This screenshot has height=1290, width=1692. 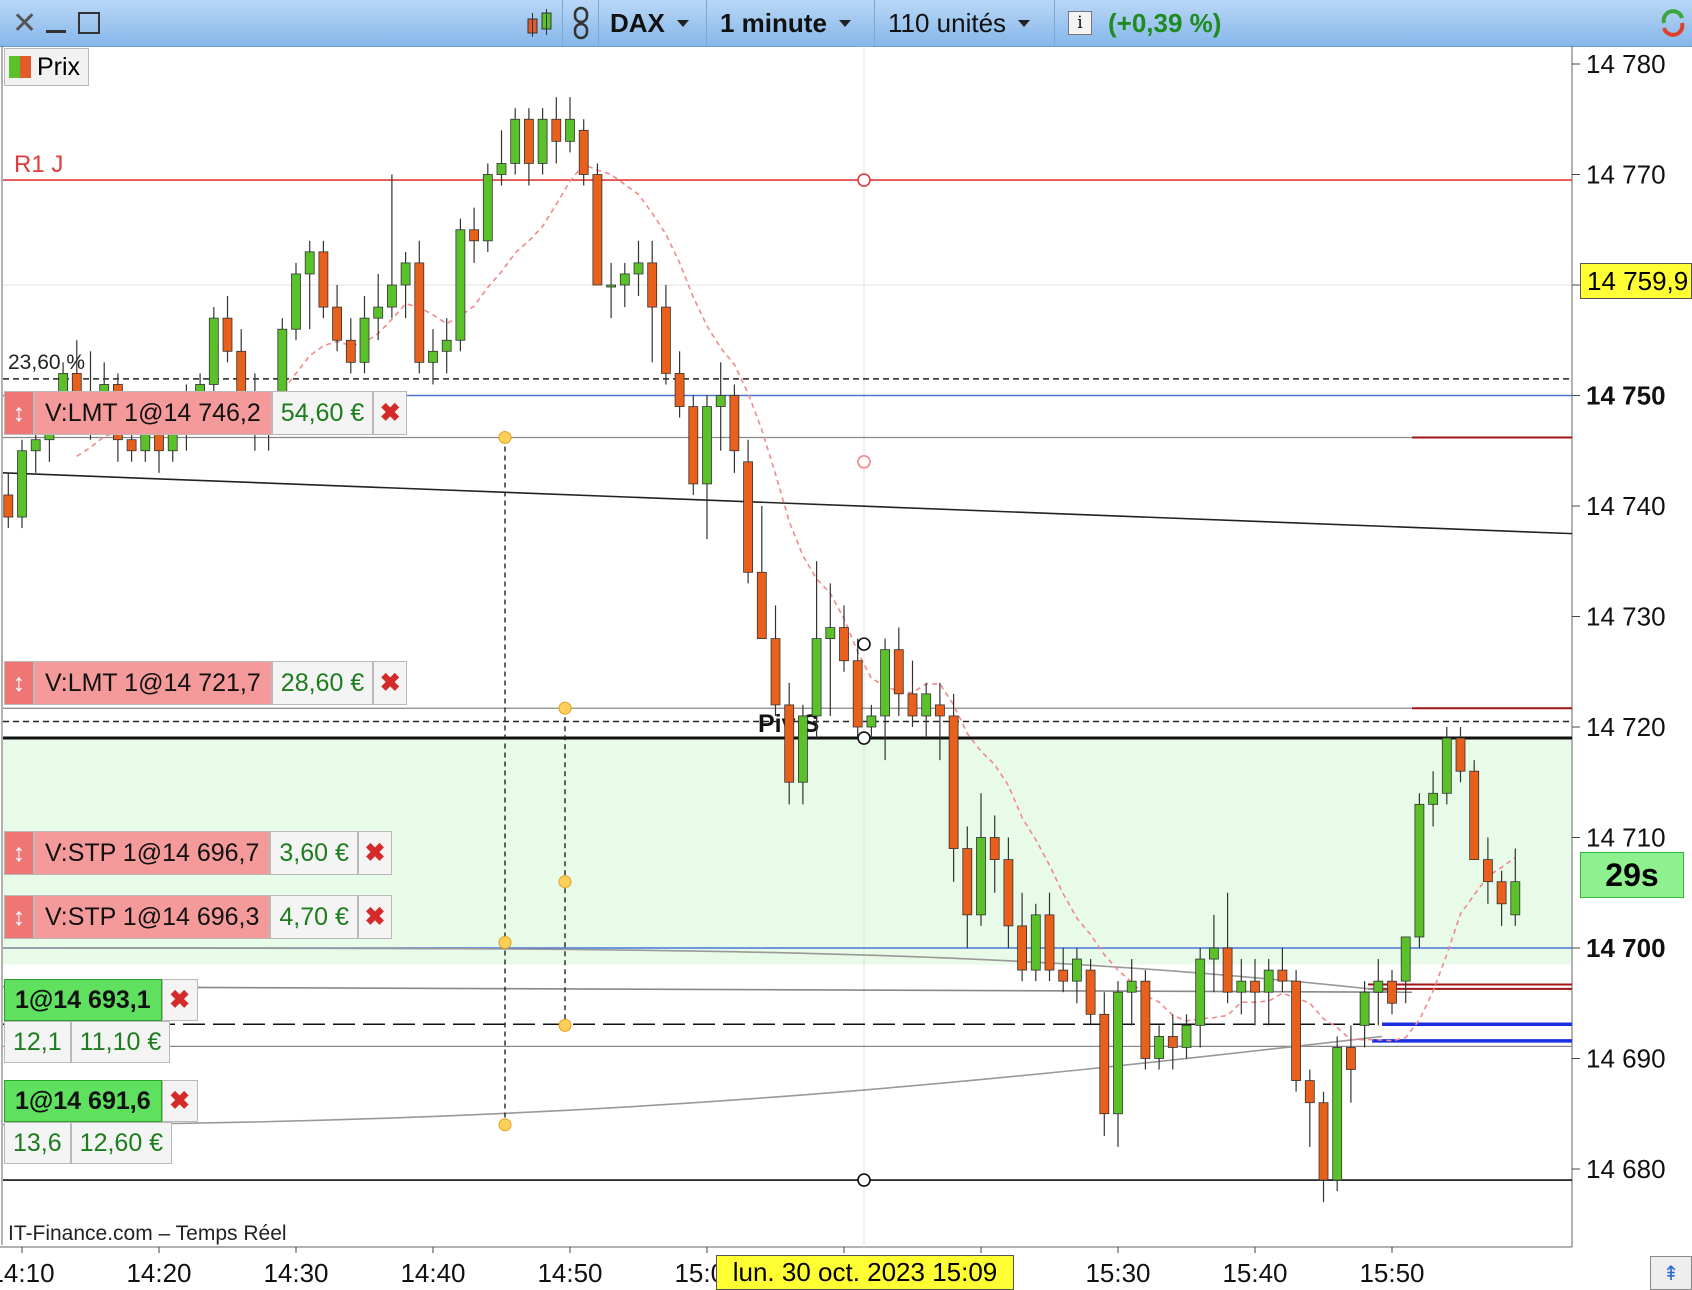 I want to click on y-tick-label: 14 680, so click(x=1626, y=1169).